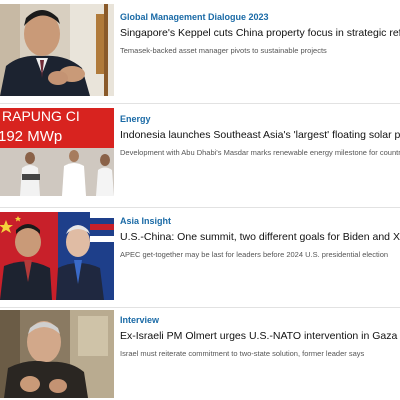 The height and width of the screenshot is (400, 400). What do you see at coordinates (31, 136) in the screenshot?
I see `banner-text-line-2: 192 MWp` at bounding box center [31, 136].